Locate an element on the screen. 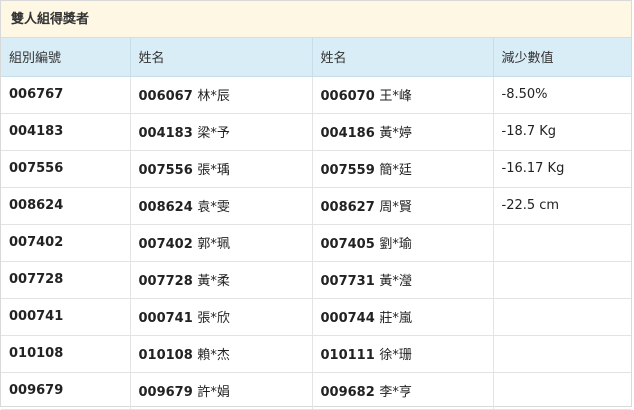 This screenshot has width=634, height=410. participant-name: 周*賢 is located at coordinates (395, 207).